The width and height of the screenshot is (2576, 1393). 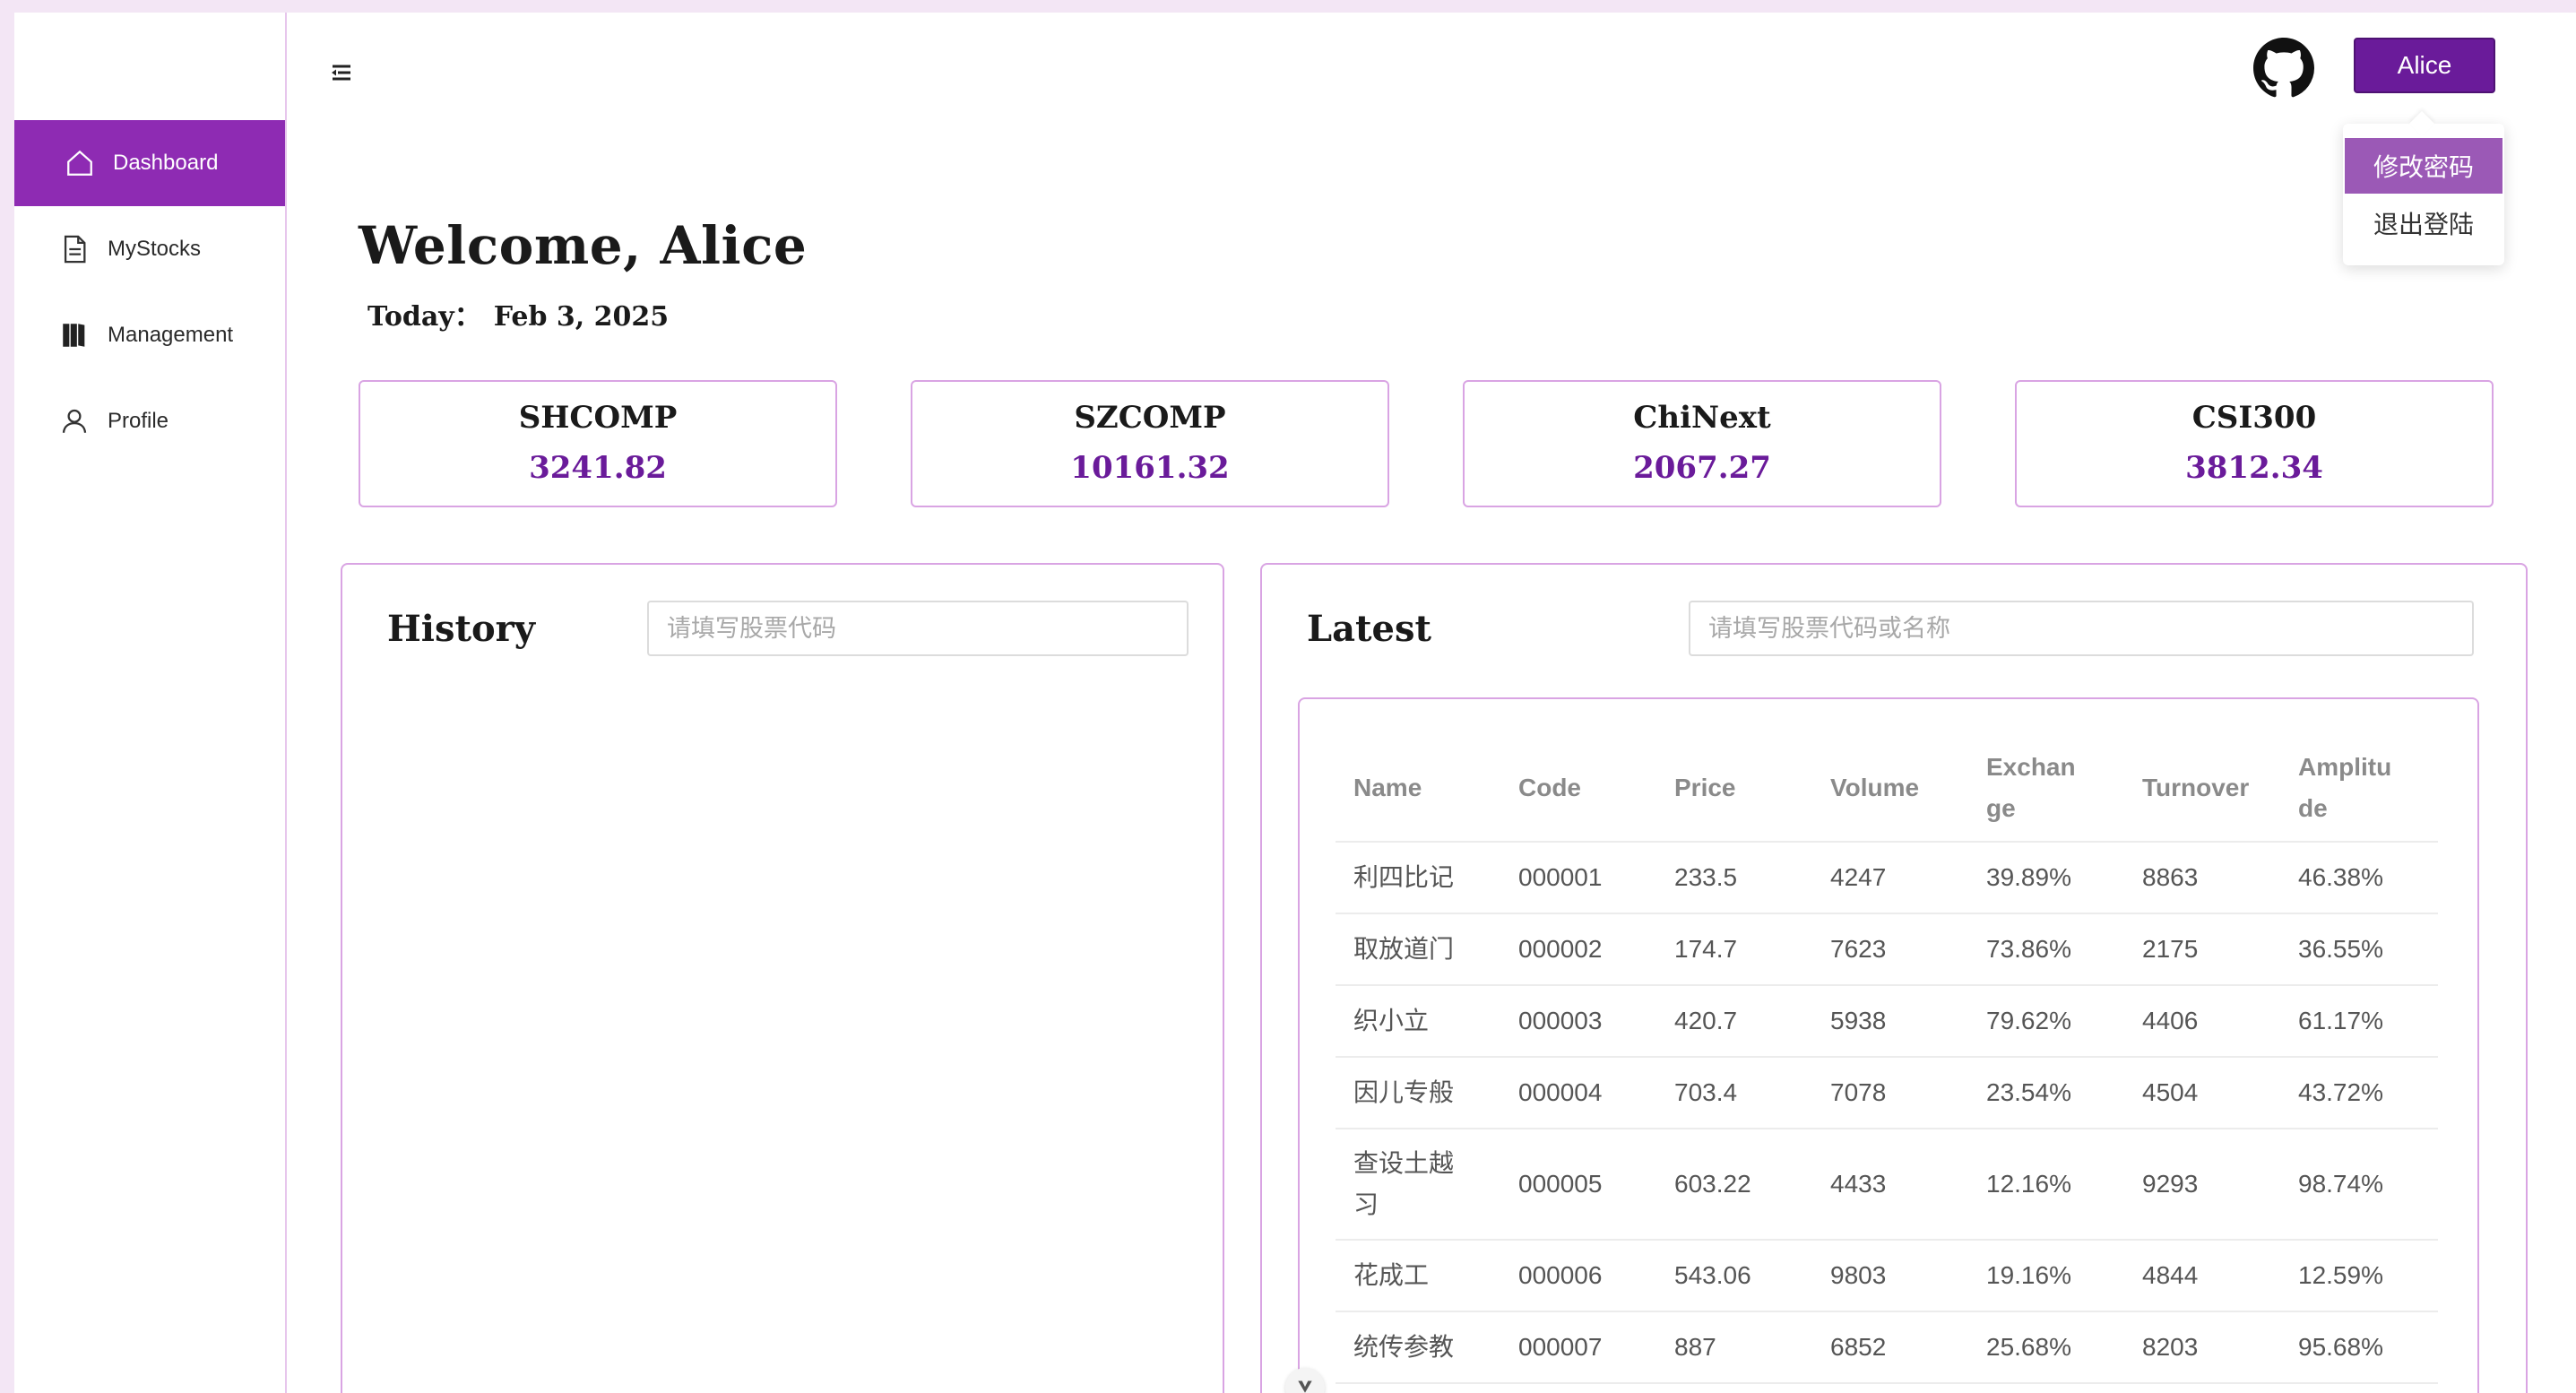 I want to click on cell-name: 查设土越习, so click(x=1418, y=1185).